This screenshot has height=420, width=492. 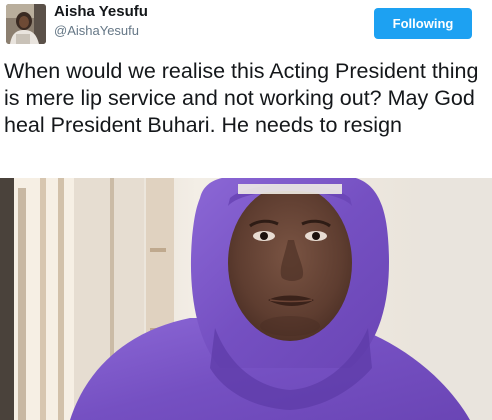 I want to click on profile-photo-icon, so click(x=26, y=24).